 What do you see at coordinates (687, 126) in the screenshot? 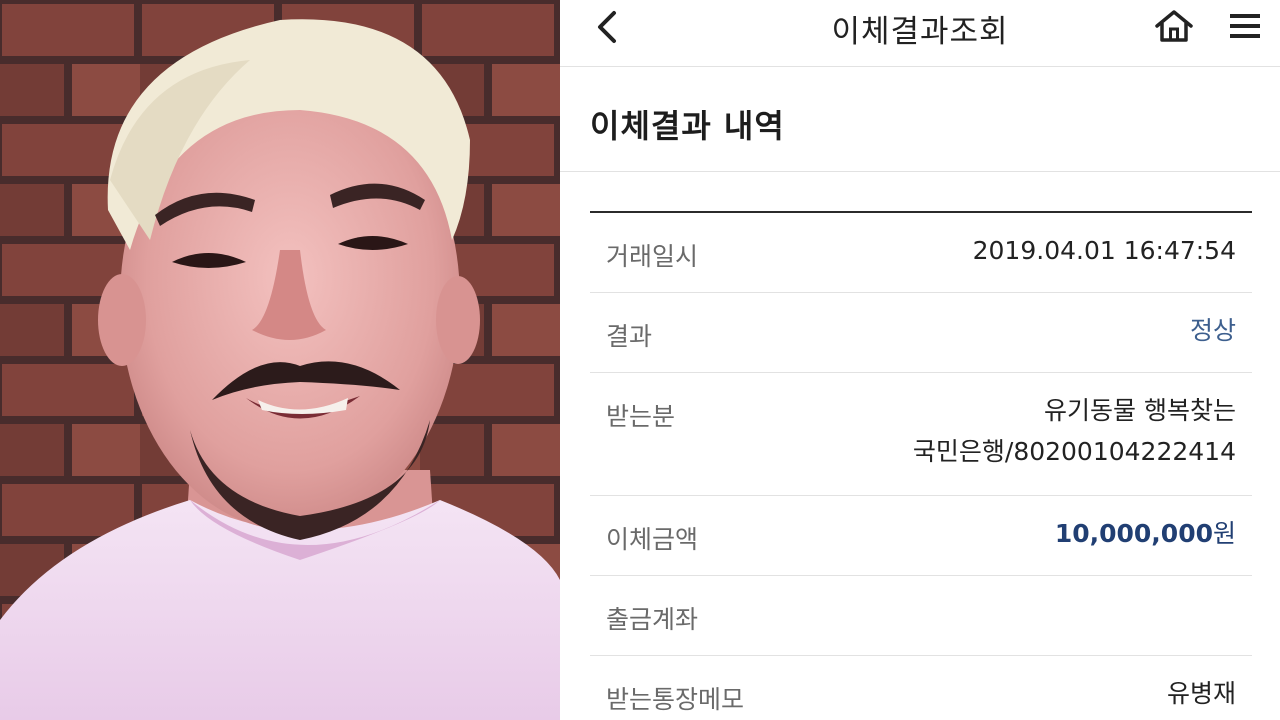
I see `section-title: 이체결과 내역` at bounding box center [687, 126].